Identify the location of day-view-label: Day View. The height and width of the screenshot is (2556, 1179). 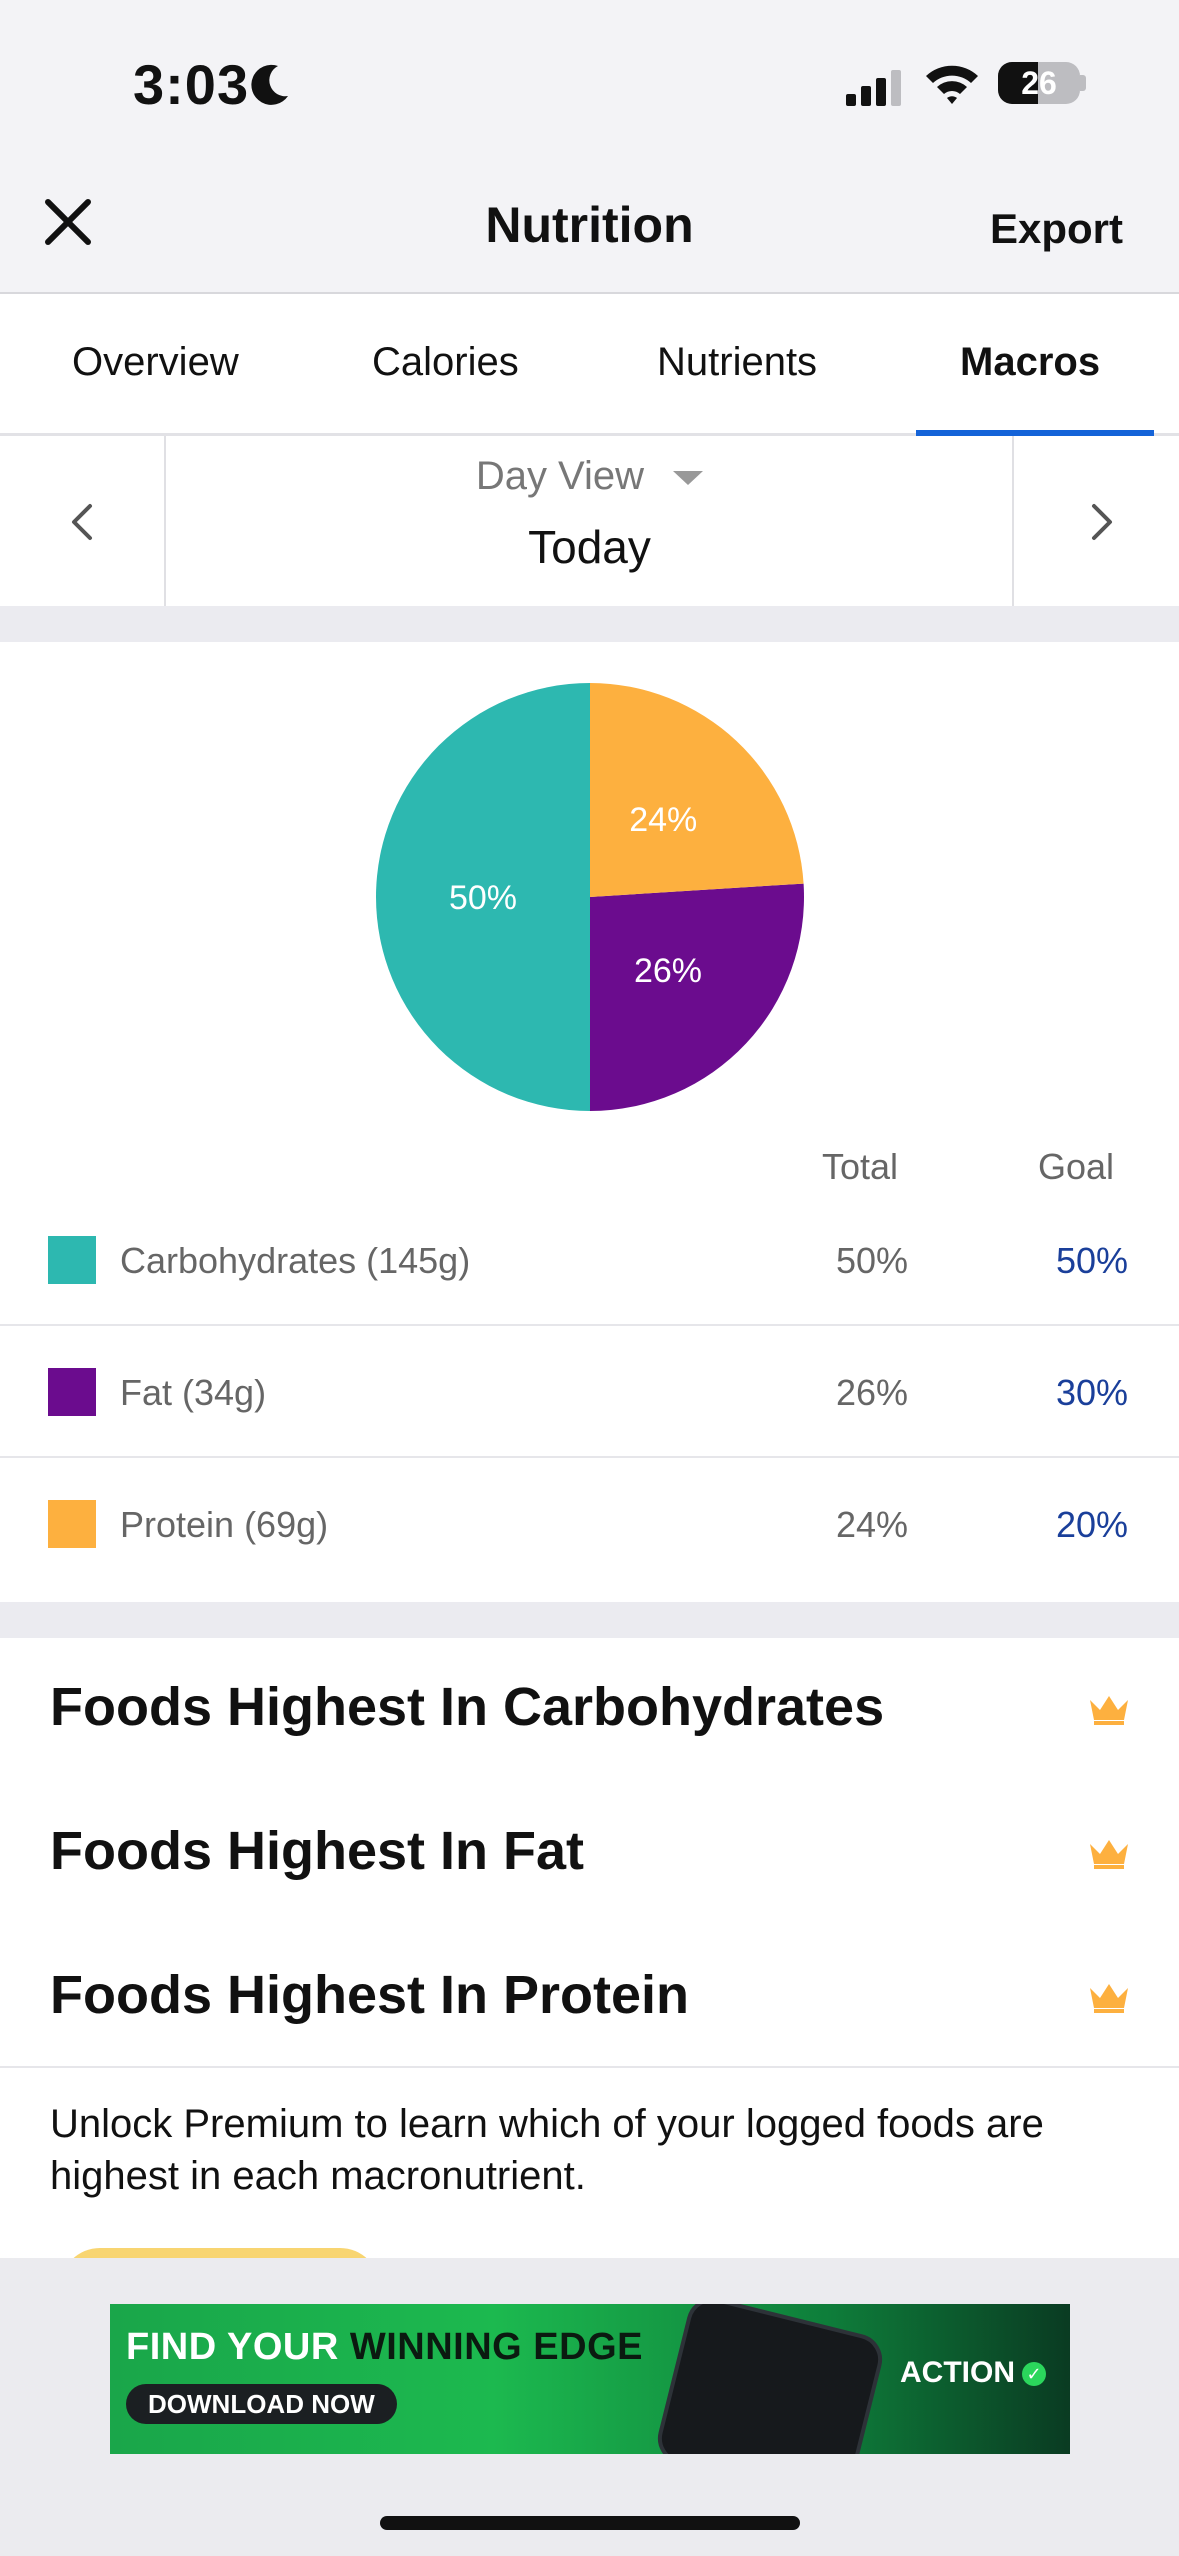
(560, 476).